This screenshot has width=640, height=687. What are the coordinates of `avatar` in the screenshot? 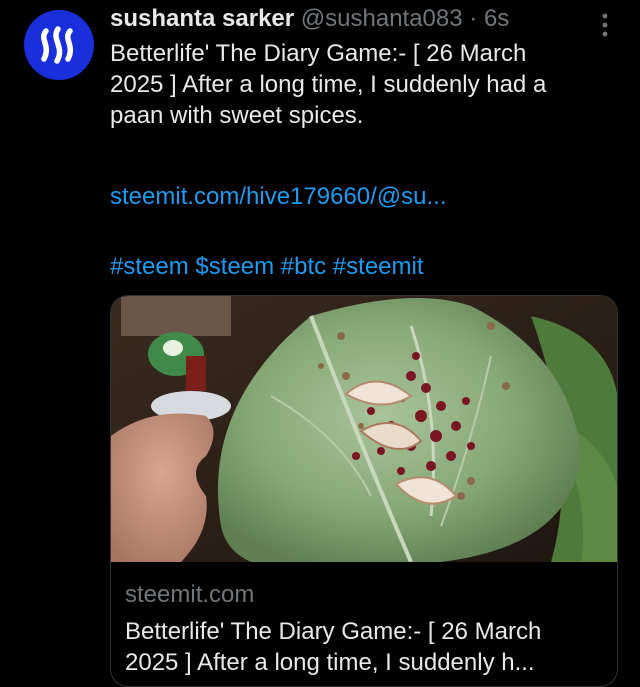 It's located at (59, 45).